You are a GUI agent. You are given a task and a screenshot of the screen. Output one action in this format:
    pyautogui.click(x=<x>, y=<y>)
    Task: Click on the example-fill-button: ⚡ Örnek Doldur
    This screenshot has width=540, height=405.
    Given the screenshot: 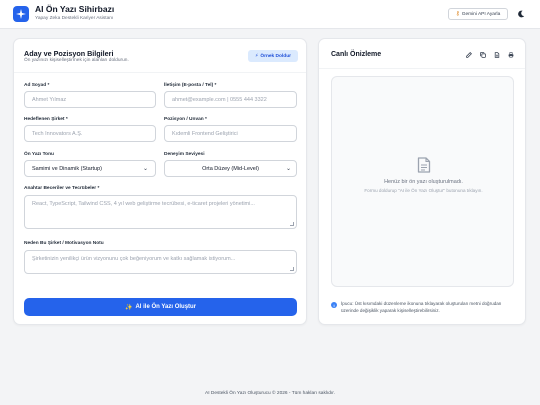 What is the action you would take?
    pyautogui.click(x=273, y=56)
    